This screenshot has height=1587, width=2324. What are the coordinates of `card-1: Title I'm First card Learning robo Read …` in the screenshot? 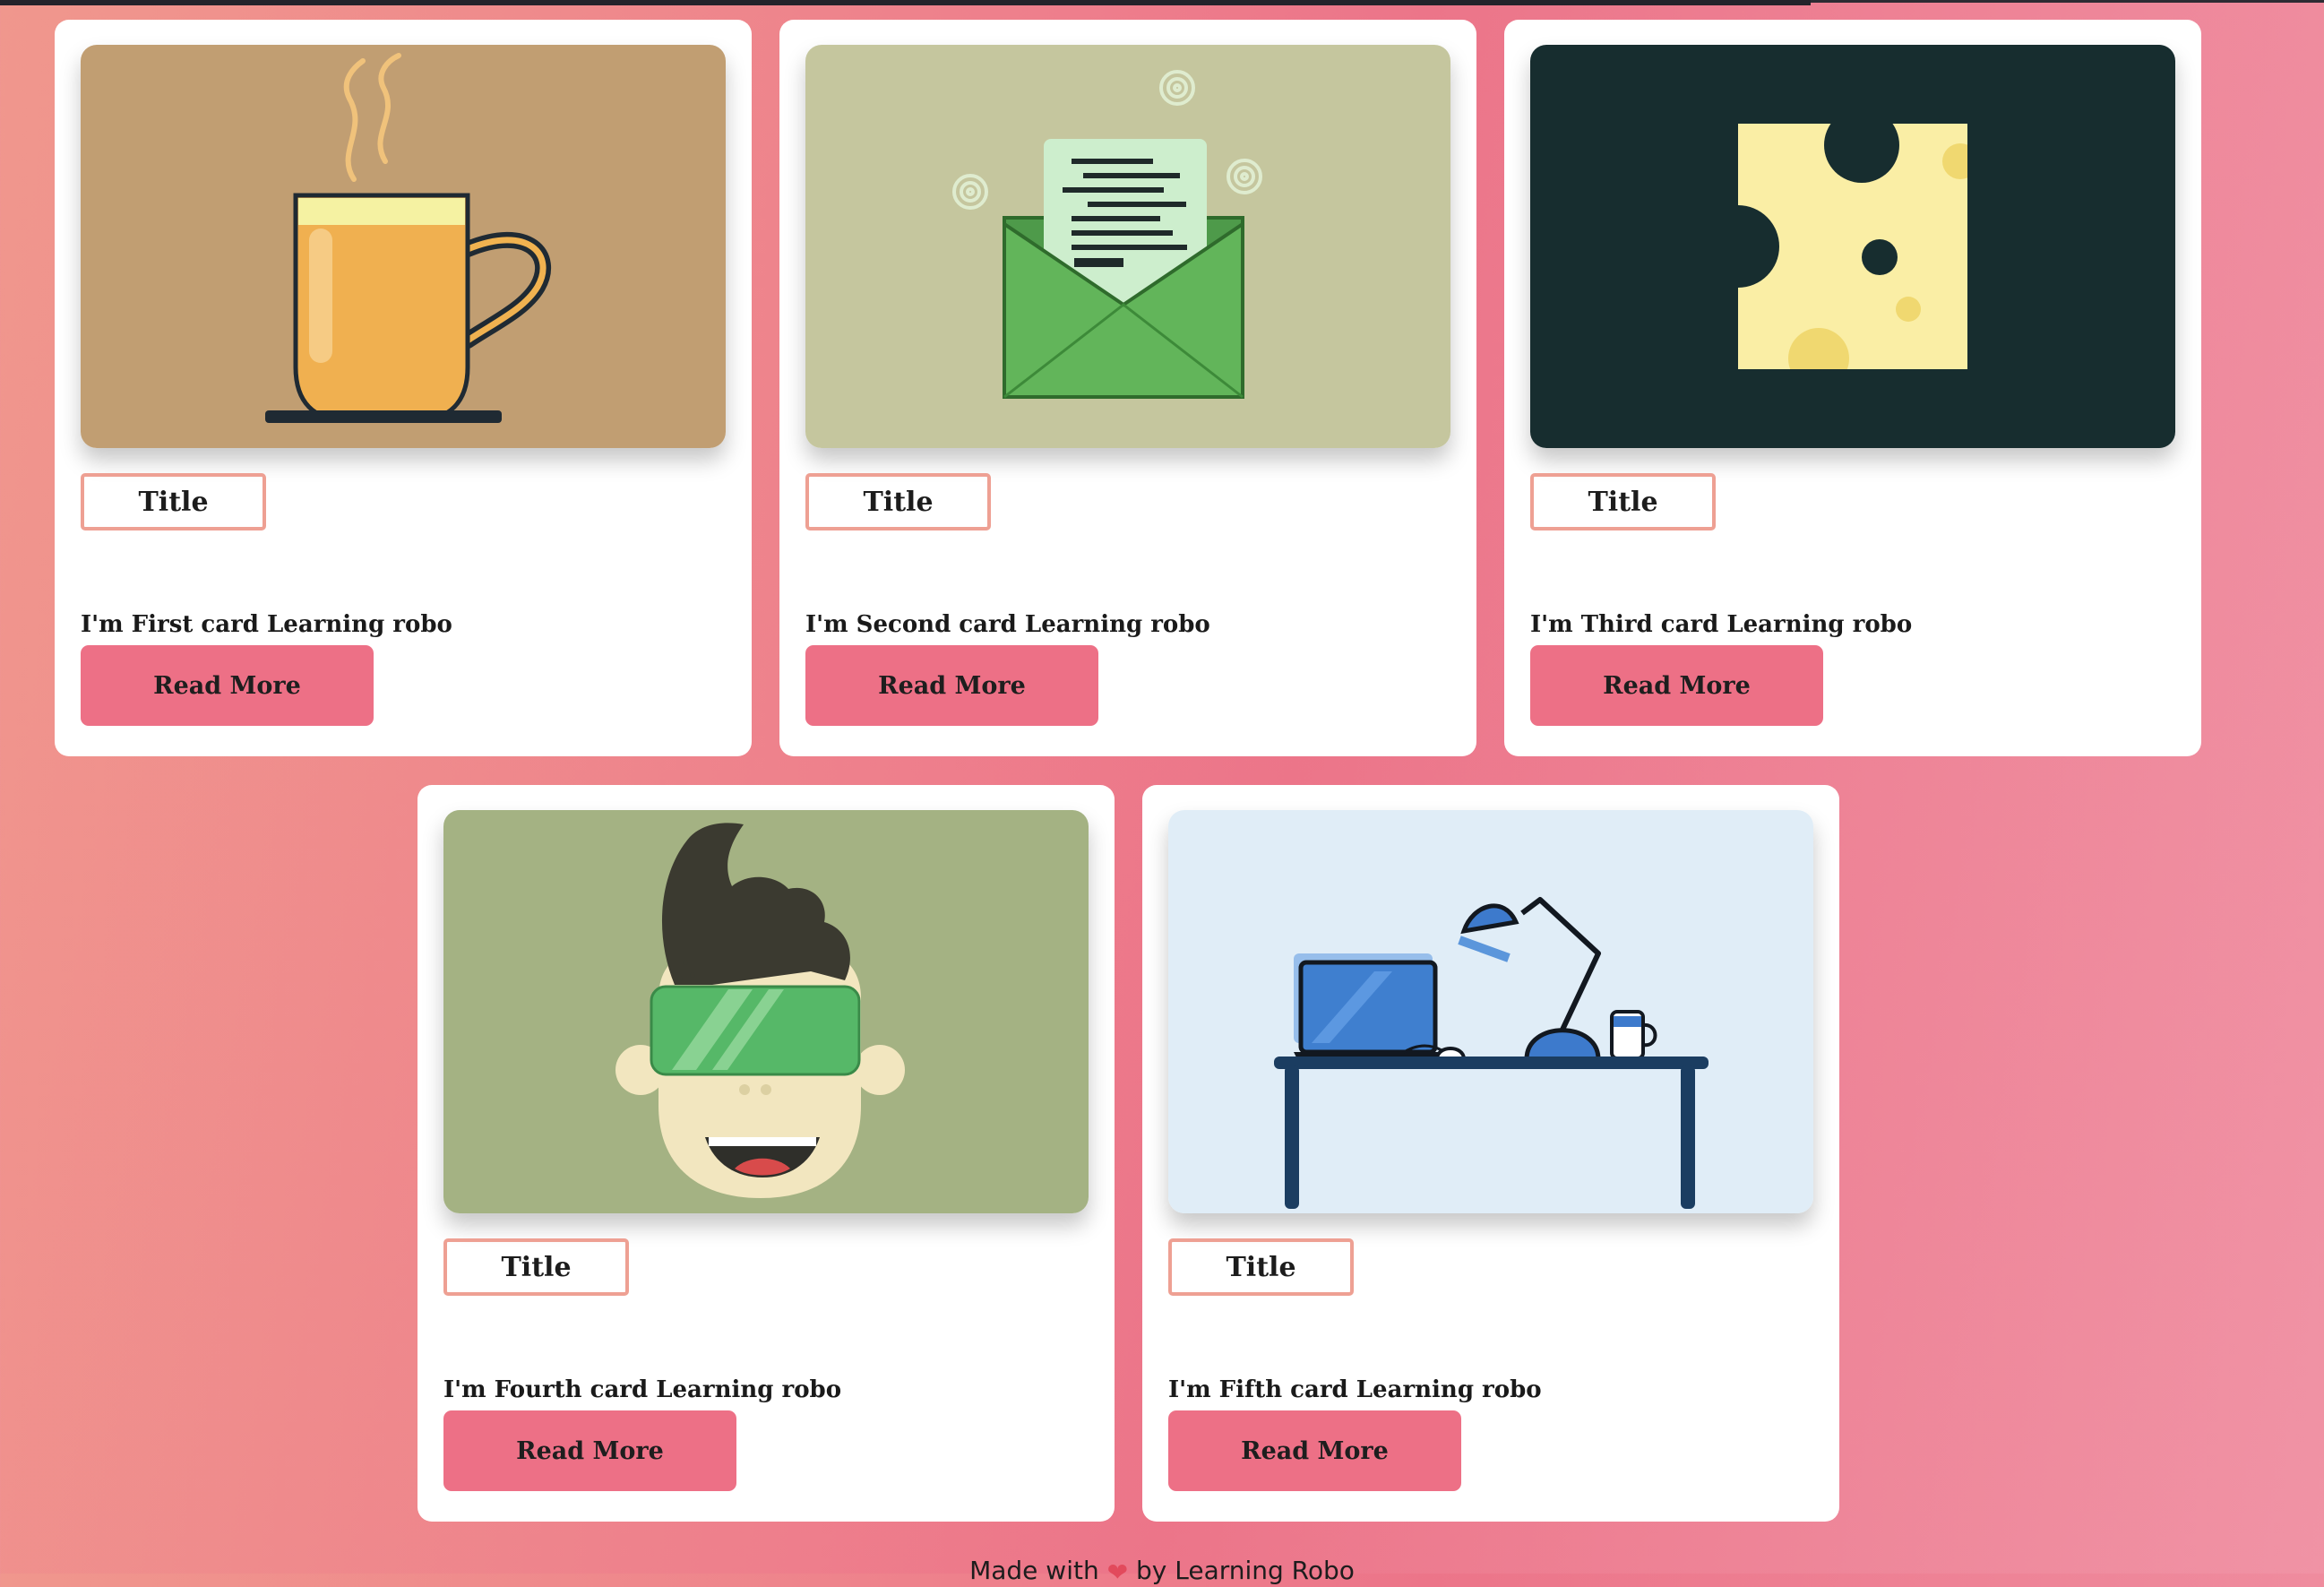 It's located at (403, 388).